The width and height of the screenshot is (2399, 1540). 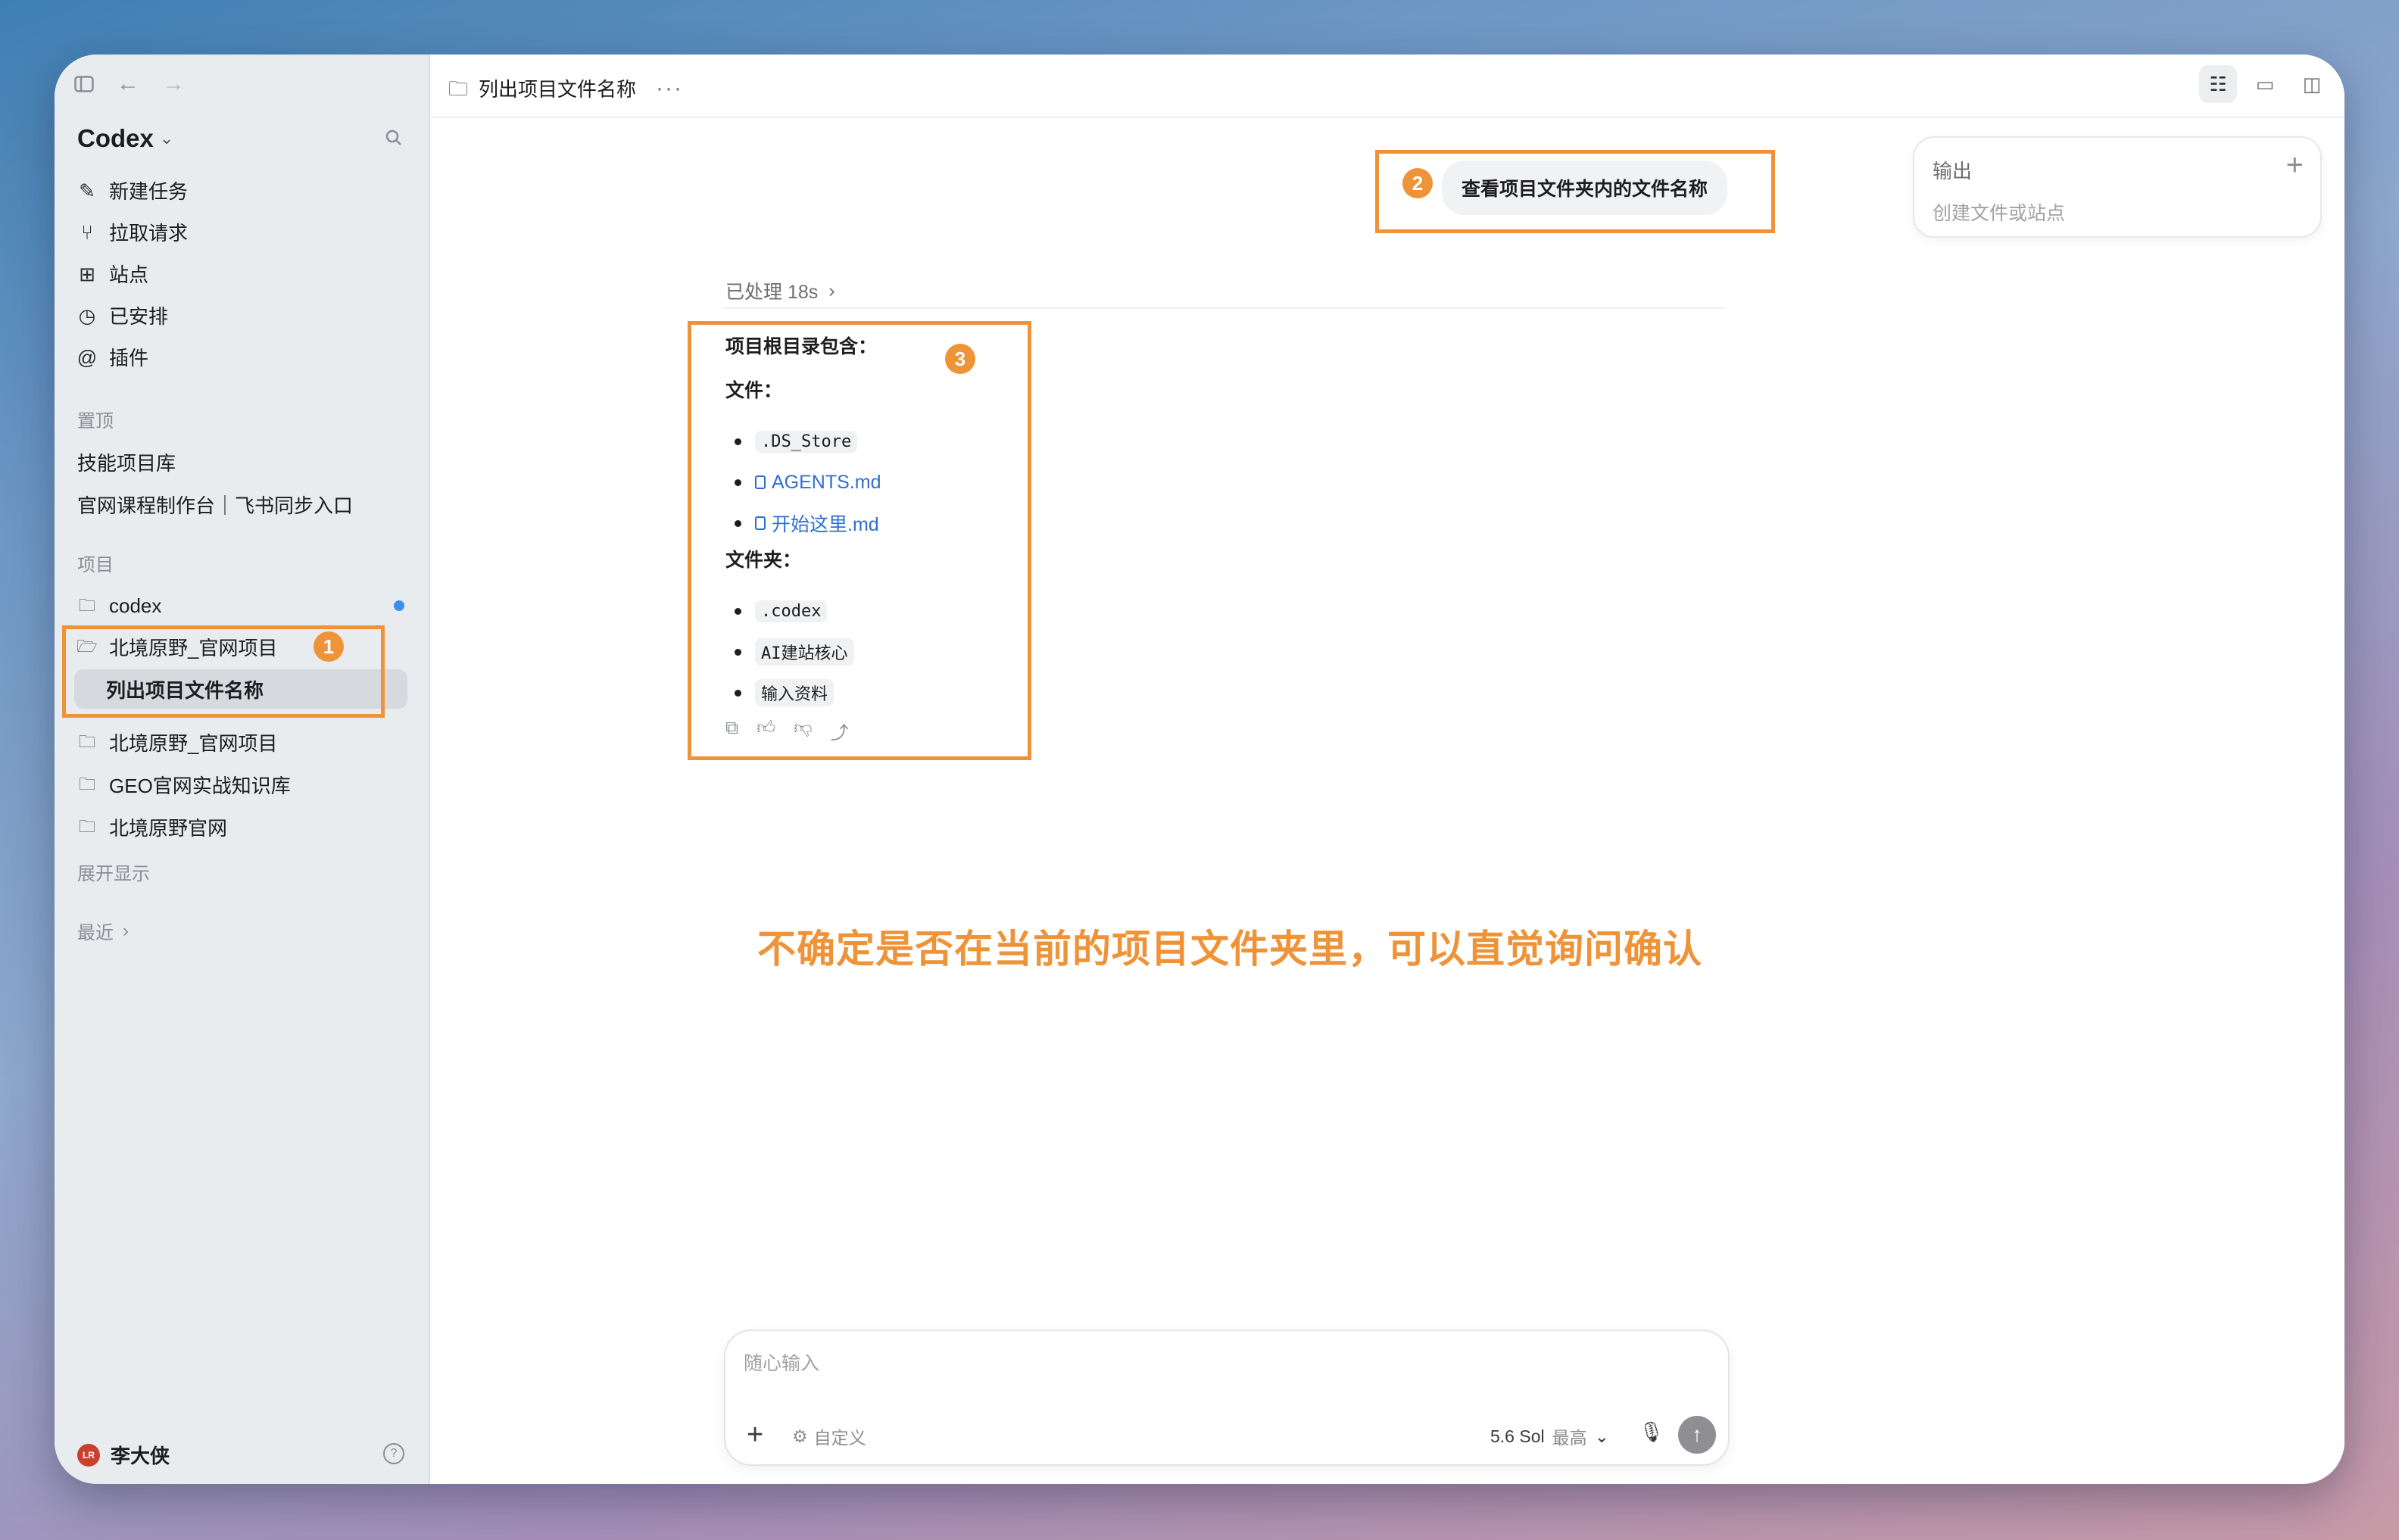 I want to click on microphone-icon: 🎙︎, so click(x=1652, y=1432).